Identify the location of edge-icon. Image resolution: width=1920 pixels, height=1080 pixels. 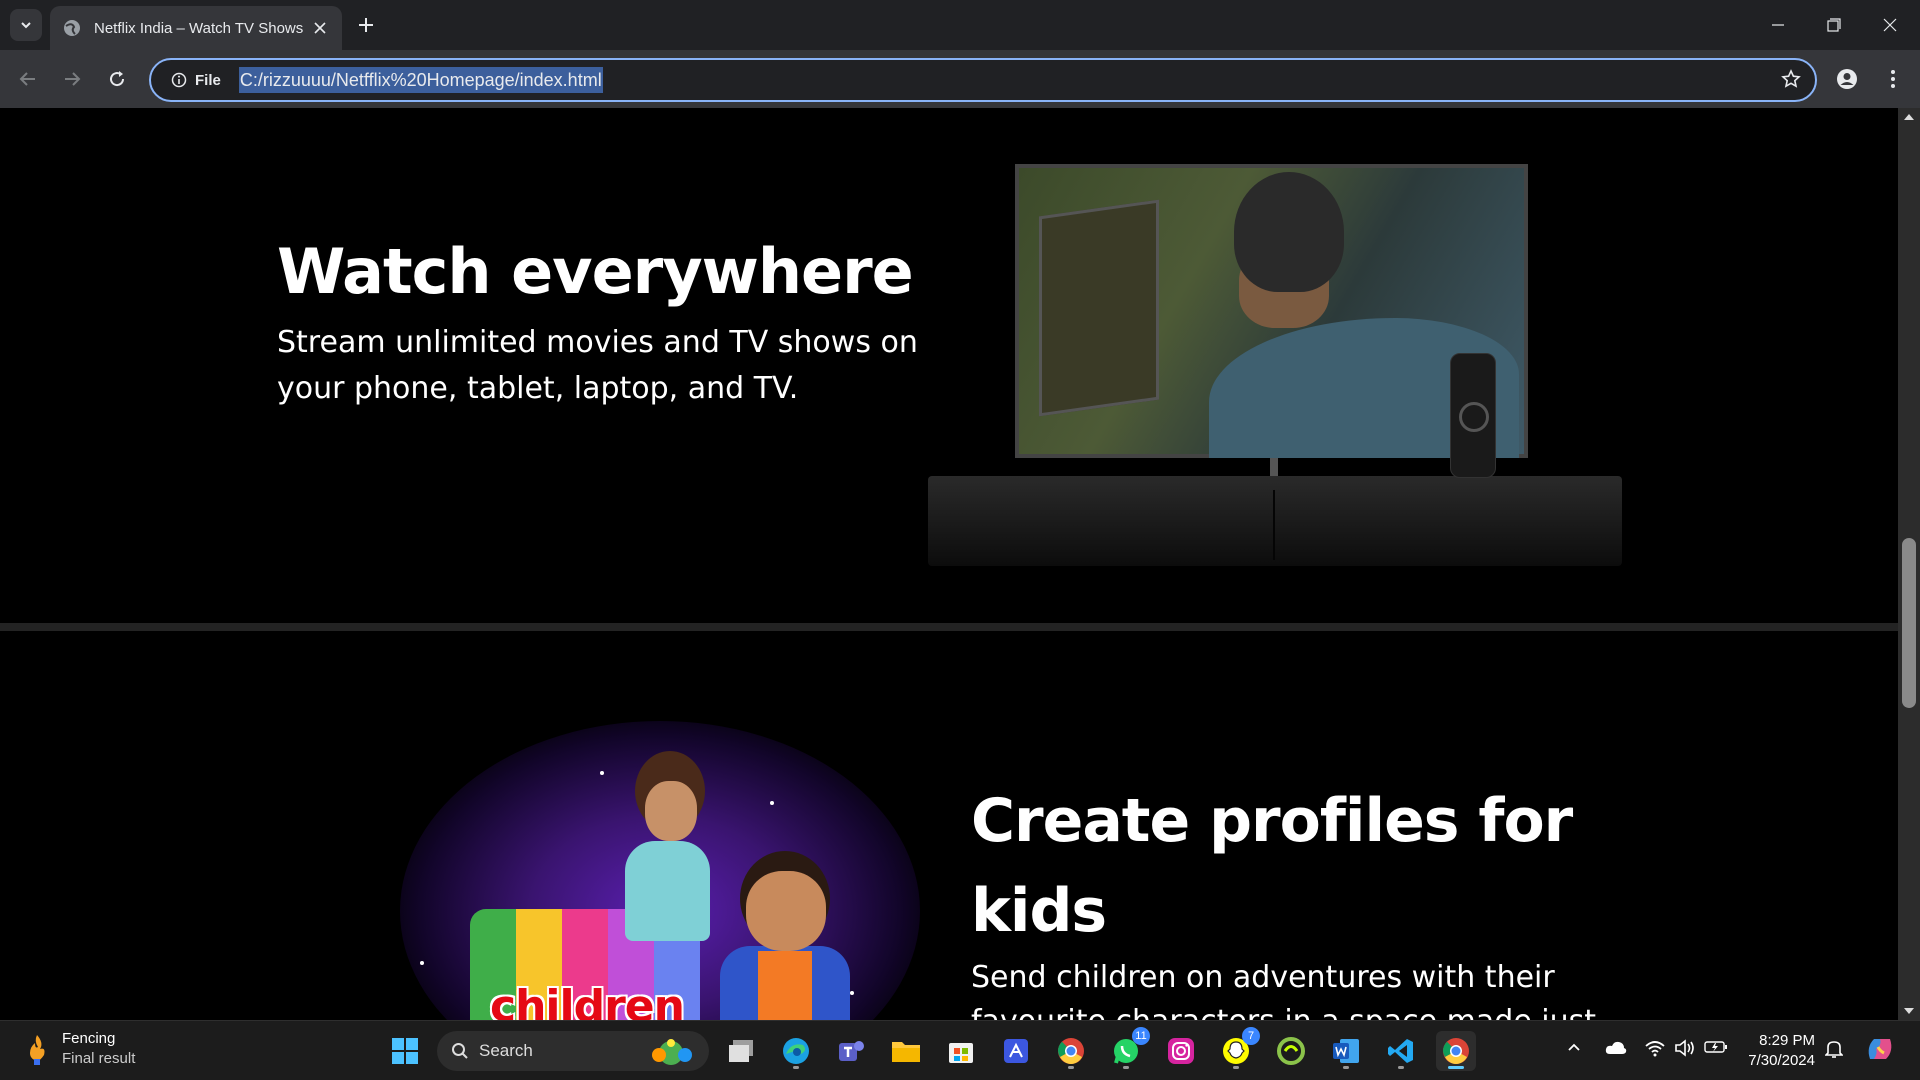
(796, 1051).